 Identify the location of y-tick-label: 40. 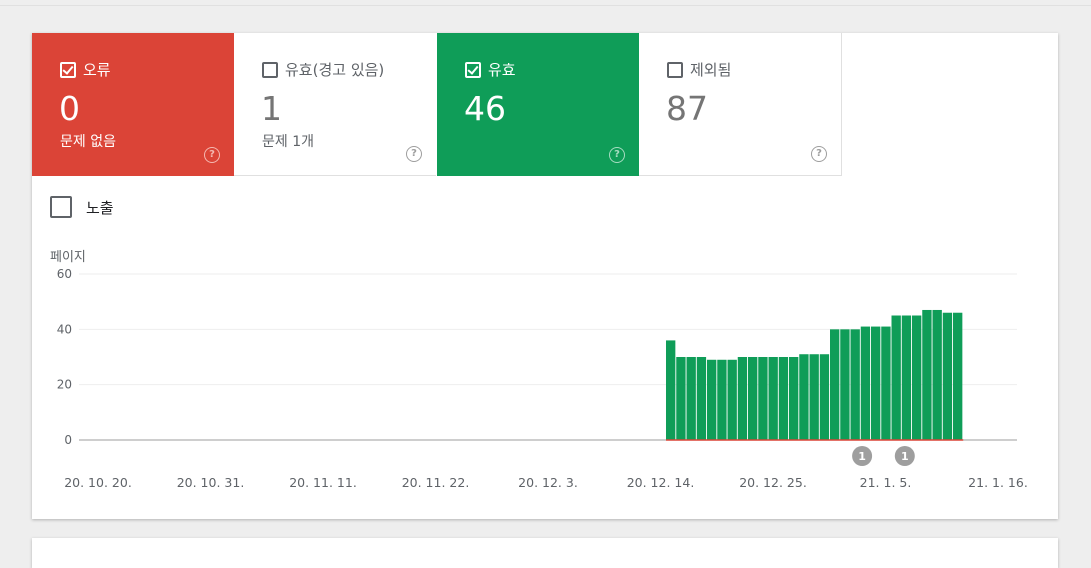
(64, 329).